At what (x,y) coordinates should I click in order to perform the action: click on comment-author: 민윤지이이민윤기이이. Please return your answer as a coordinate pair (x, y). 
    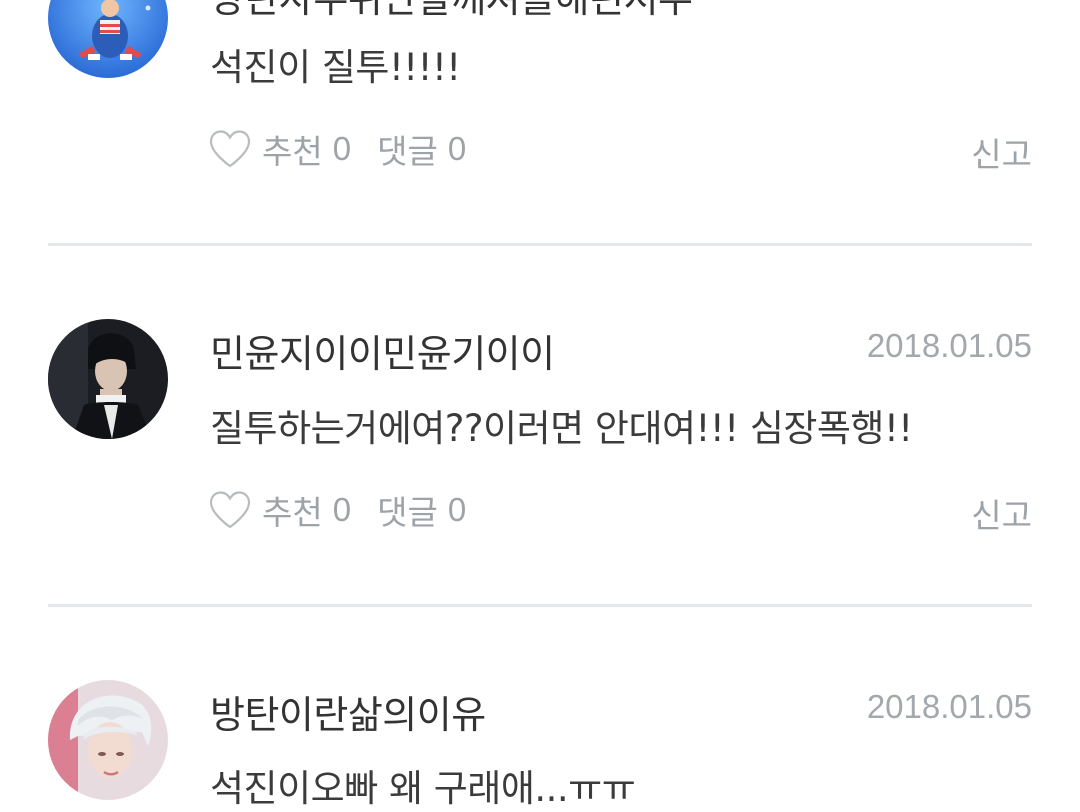
    Looking at the image, I should click on (382, 350).